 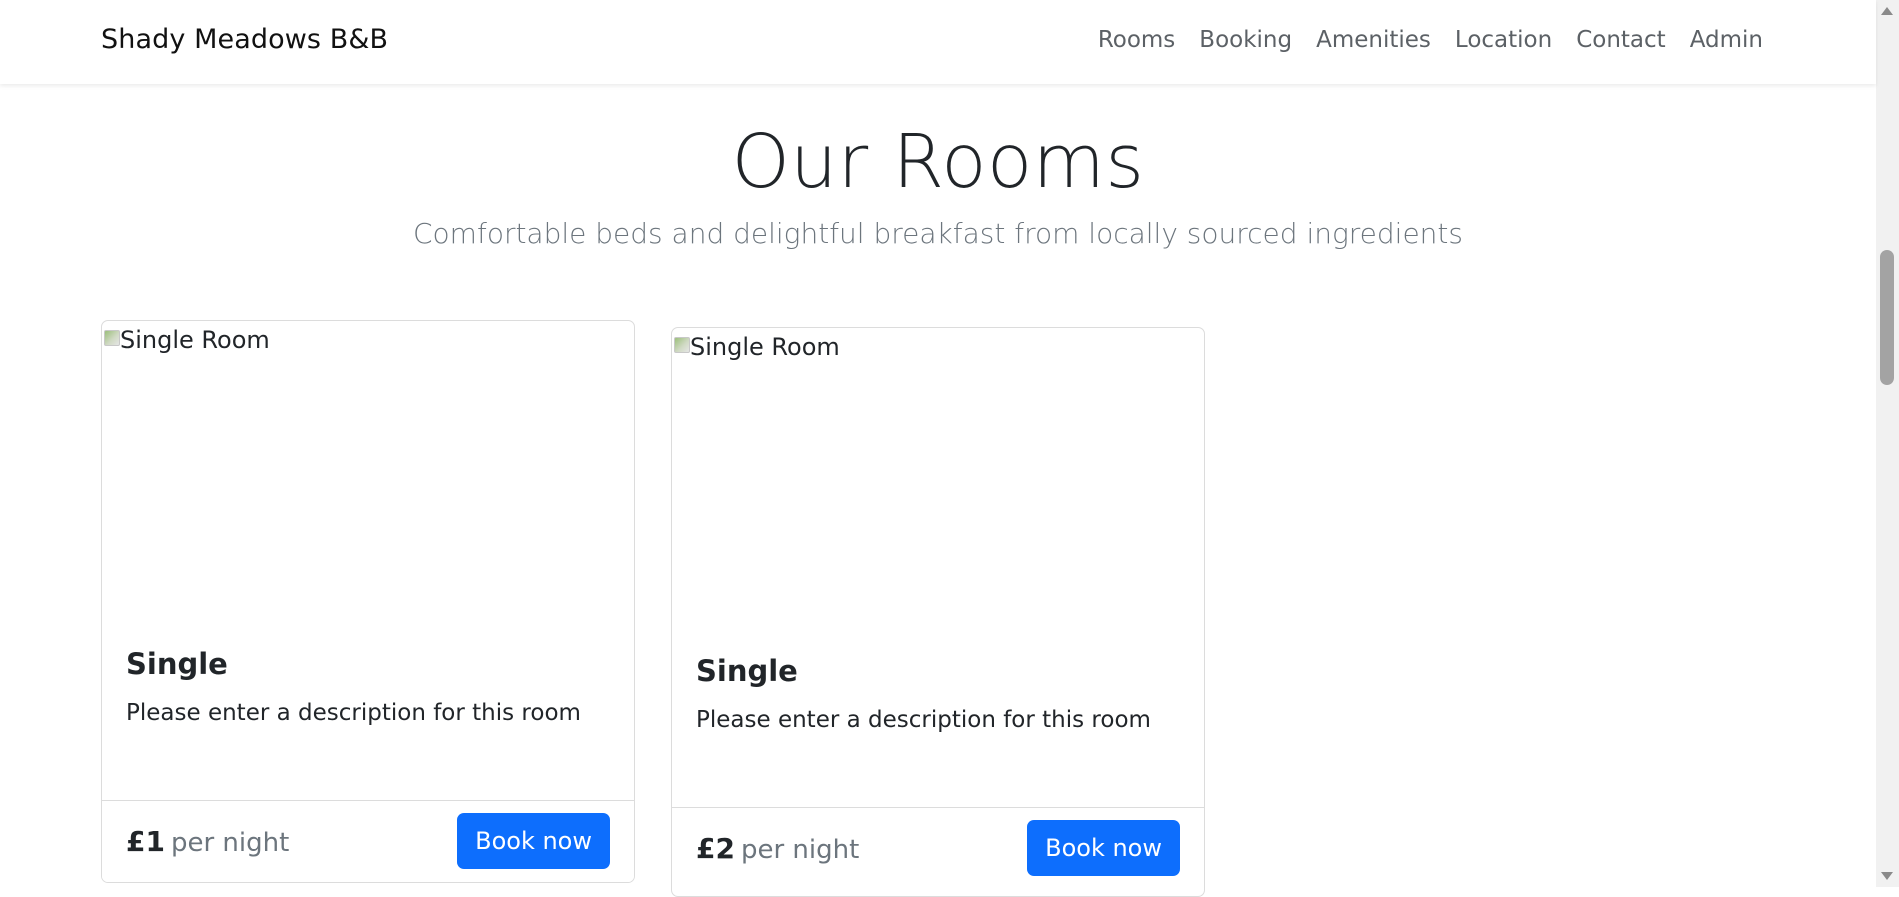 What do you see at coordinates (368, 841) in the screenshot?
I see `room-card-footer: £1 per night Book now` at bounding box center [368, 841].